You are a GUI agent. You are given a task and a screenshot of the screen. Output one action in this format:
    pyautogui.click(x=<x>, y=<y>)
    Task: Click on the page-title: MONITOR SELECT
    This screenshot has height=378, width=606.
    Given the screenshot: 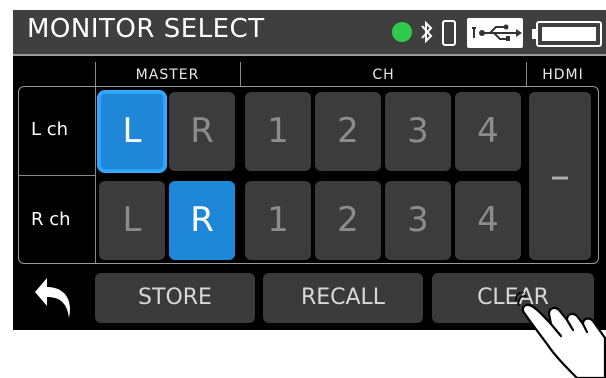 What is the action you would take?
    pyautogui.click(x=146, y=29)
    